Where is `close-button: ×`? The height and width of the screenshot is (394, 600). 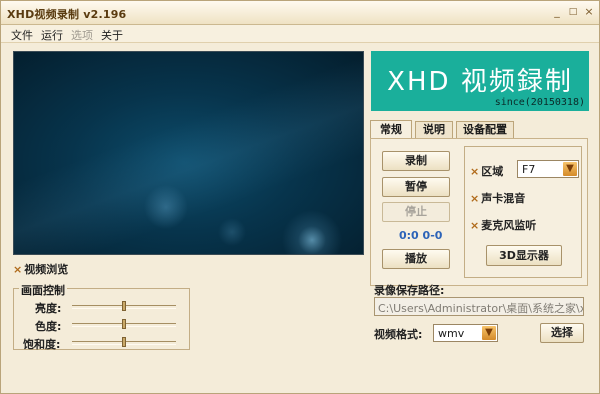 close-button: × is located at coordinates (589, 12).